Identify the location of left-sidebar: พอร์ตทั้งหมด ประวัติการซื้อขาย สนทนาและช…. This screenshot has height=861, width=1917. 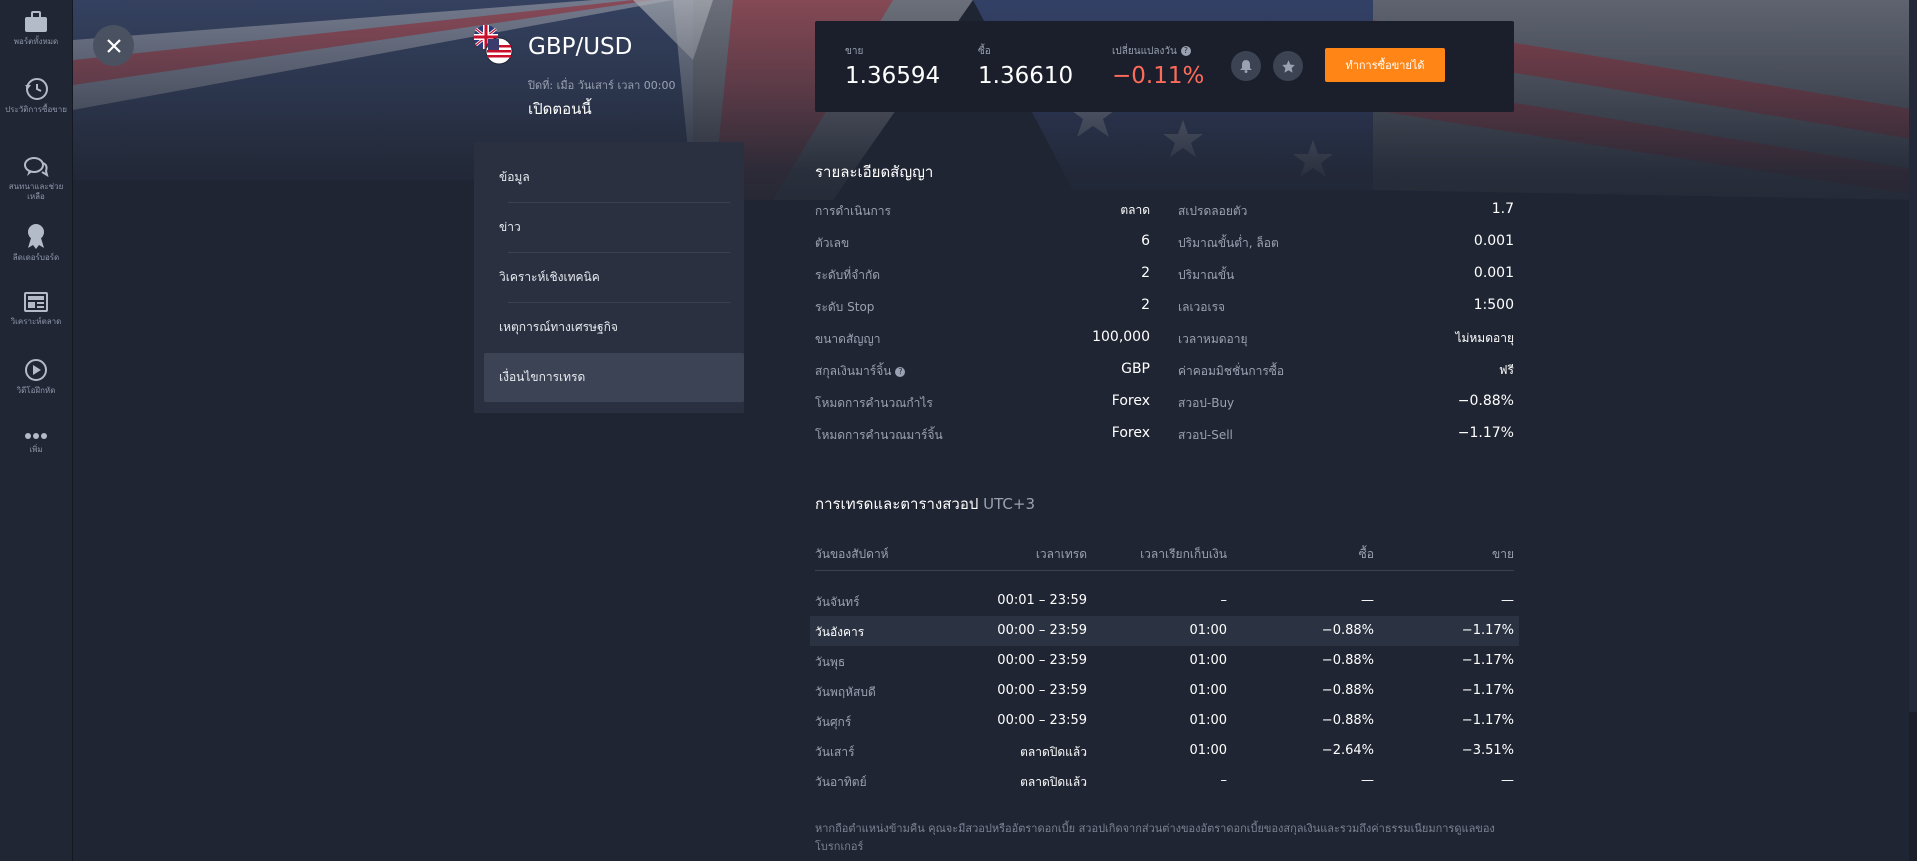
(36, 430).